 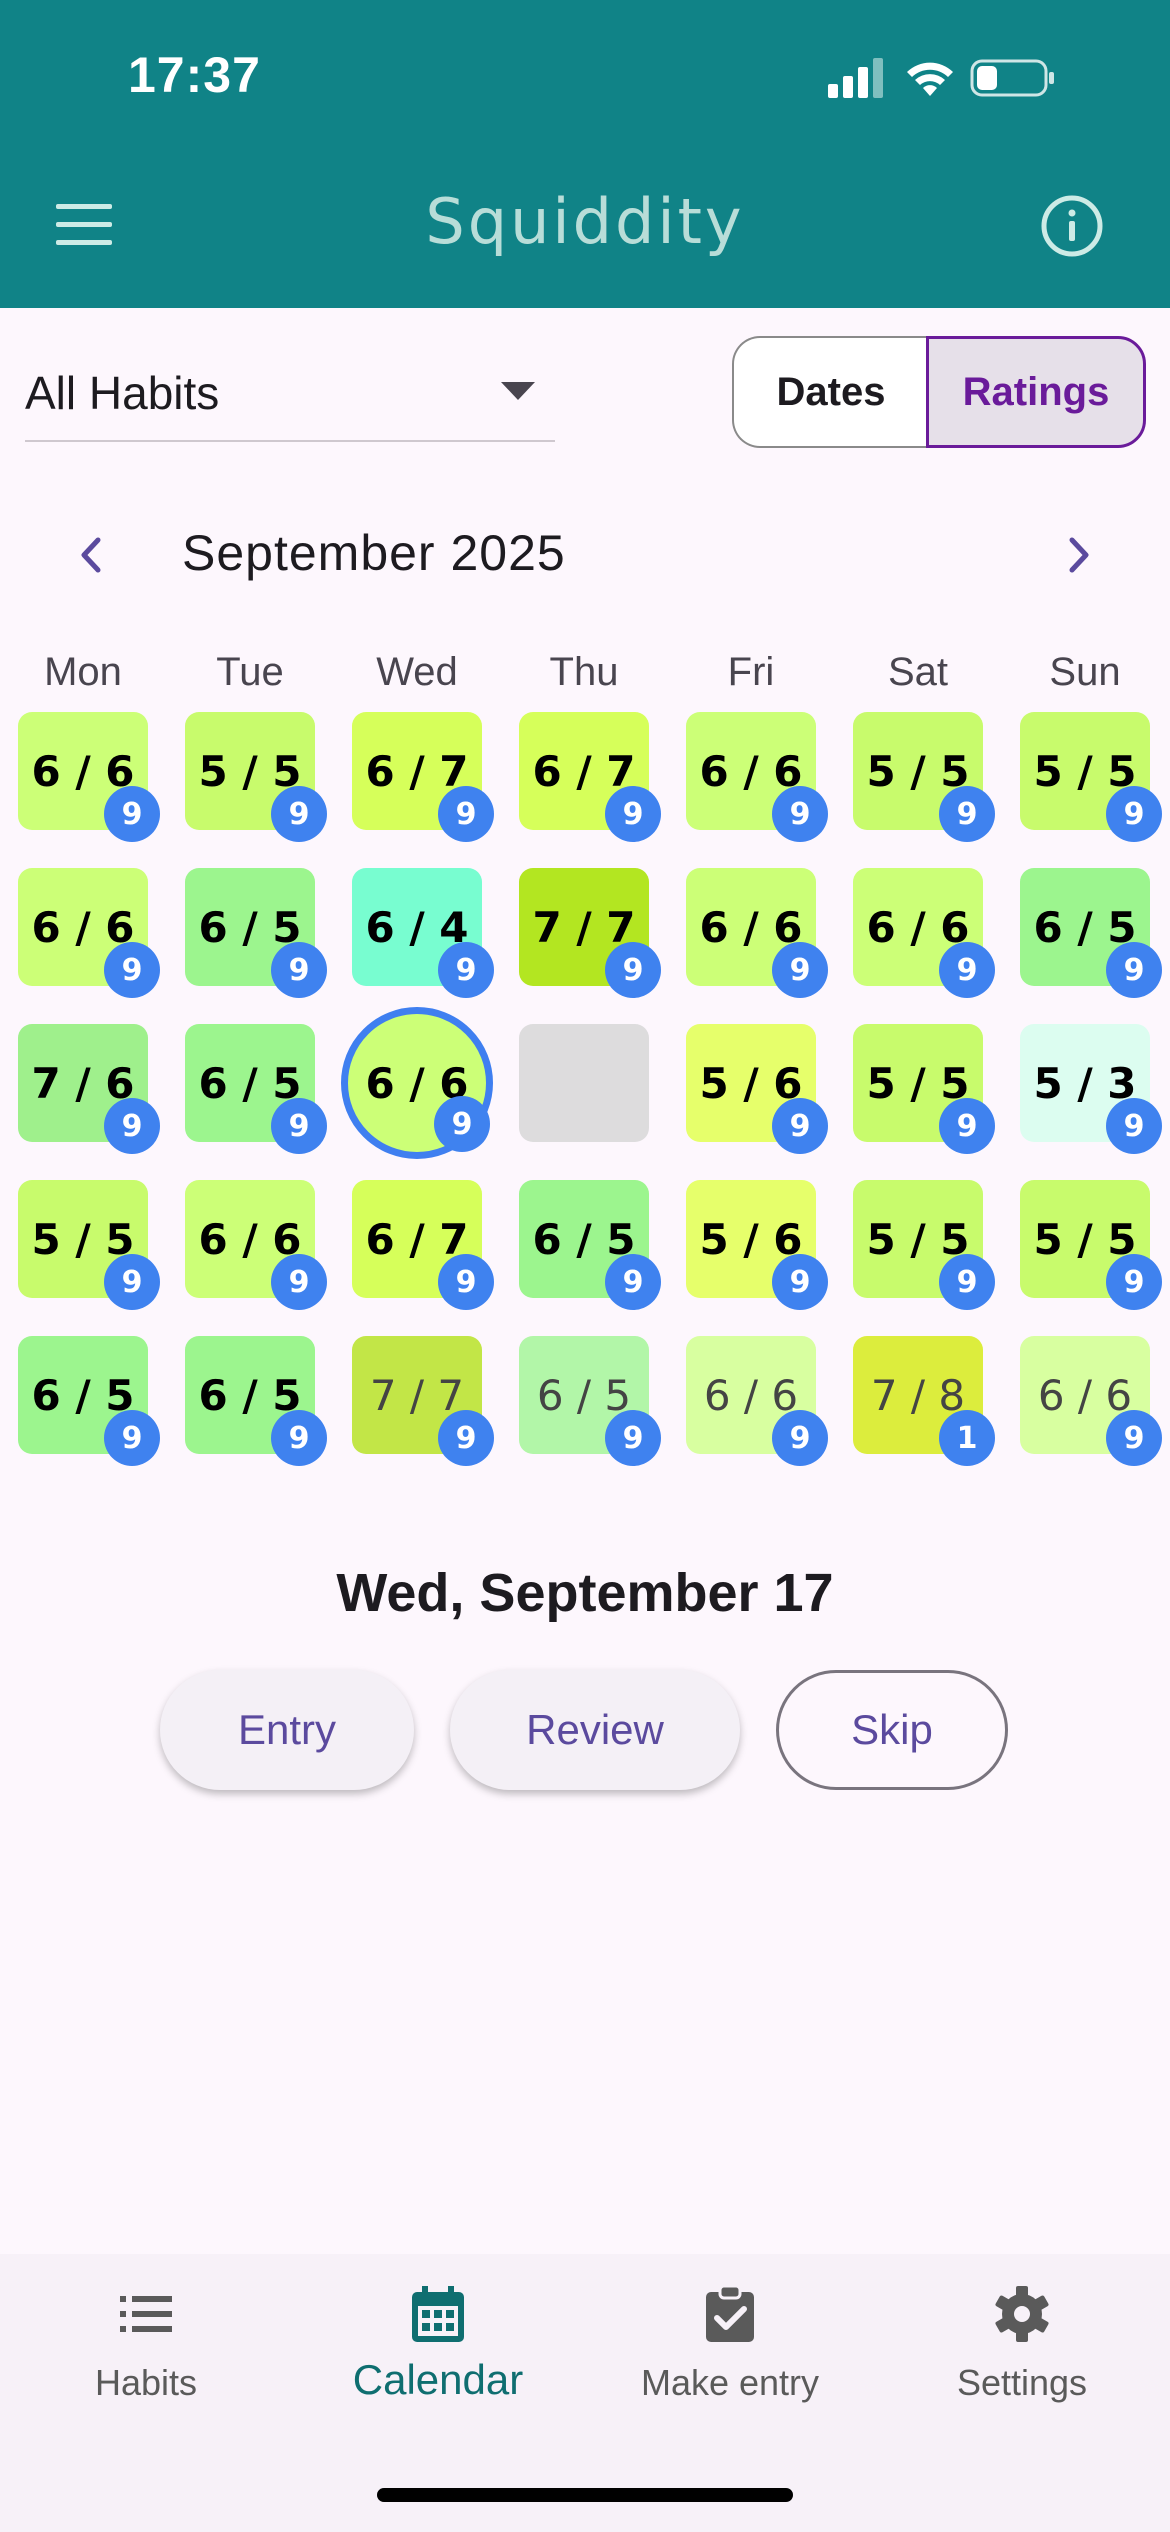 I want to click on skip-button: Skip, so click(x=892, y=1730).